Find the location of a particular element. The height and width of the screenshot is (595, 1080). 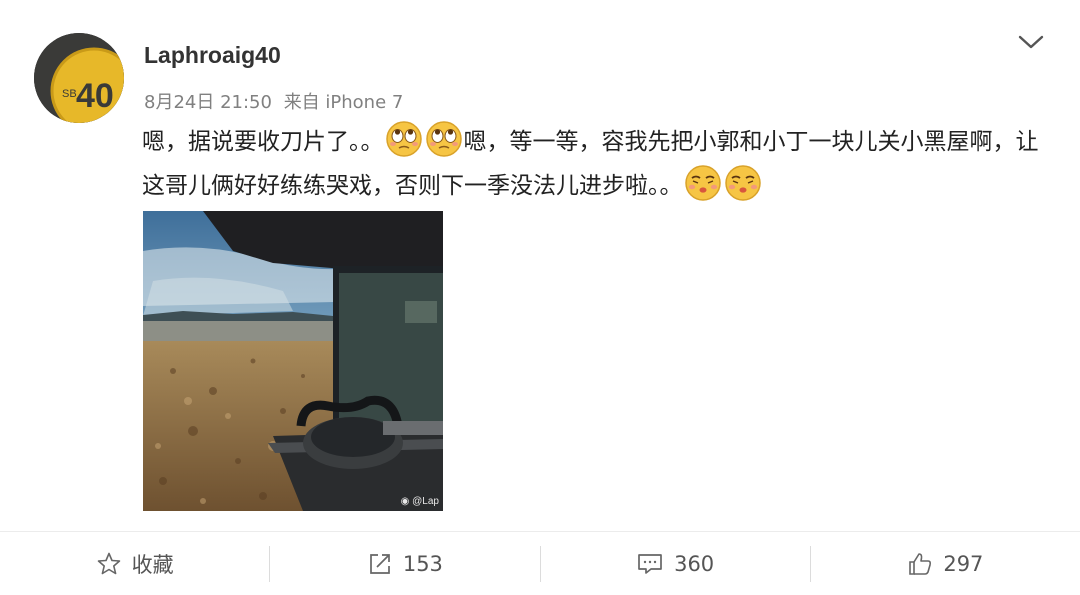

post-meta: 8月24日 21:50 来自 iPhone 7 is located at coordinates (276, 101).